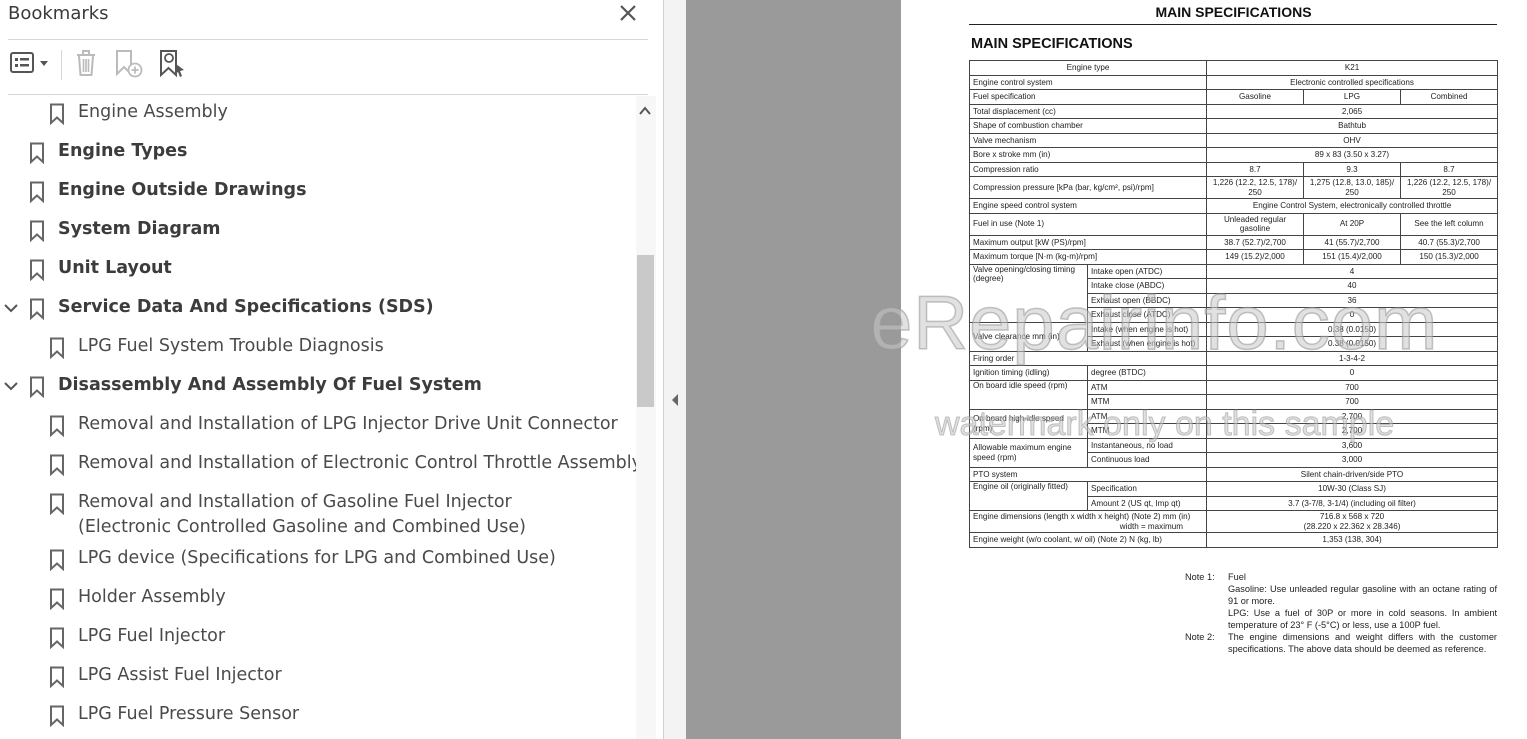 This screenshot has height=739, width=1527. Describe the element at coordinates (1088, 169) in the screenshot. I see `table-cell: Compression ratio` at that location.